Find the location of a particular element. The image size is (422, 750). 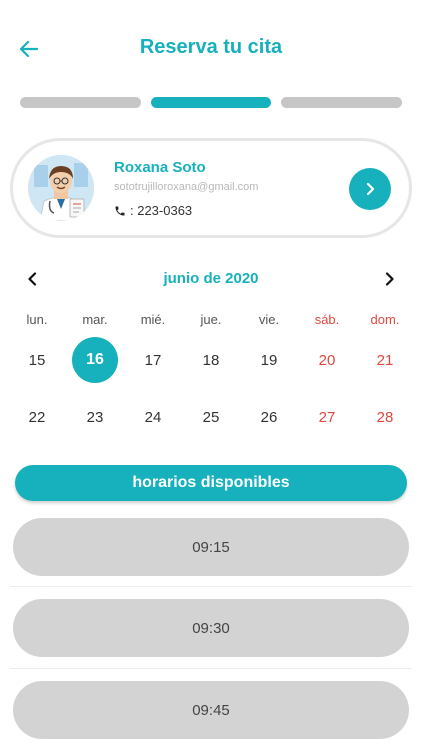

weekday-label: dom. is located at coordinates (385, 319).